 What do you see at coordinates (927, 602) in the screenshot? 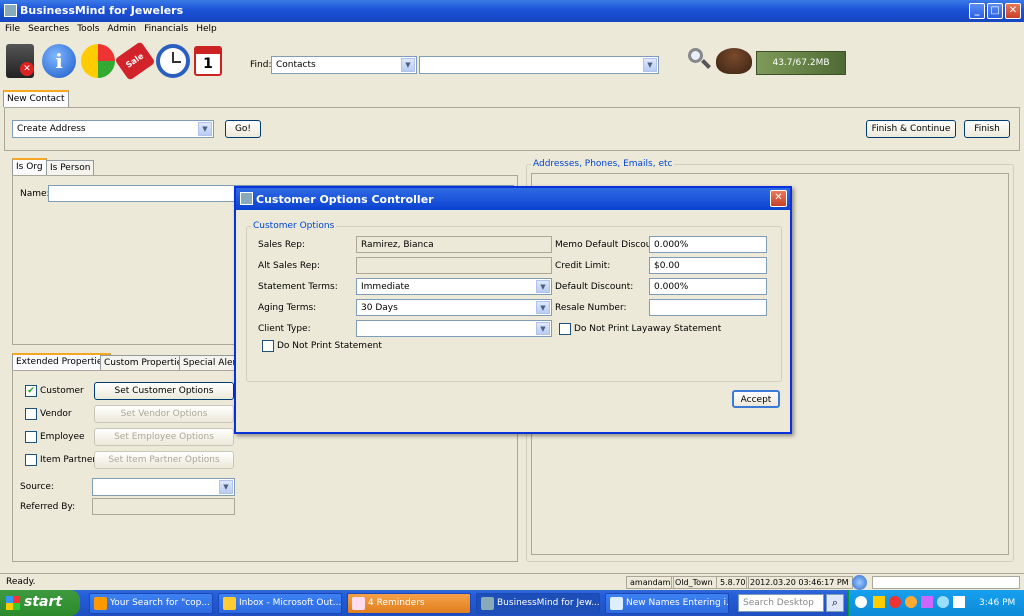
I see `tray-app-icon` at bounding box center [927, 602].